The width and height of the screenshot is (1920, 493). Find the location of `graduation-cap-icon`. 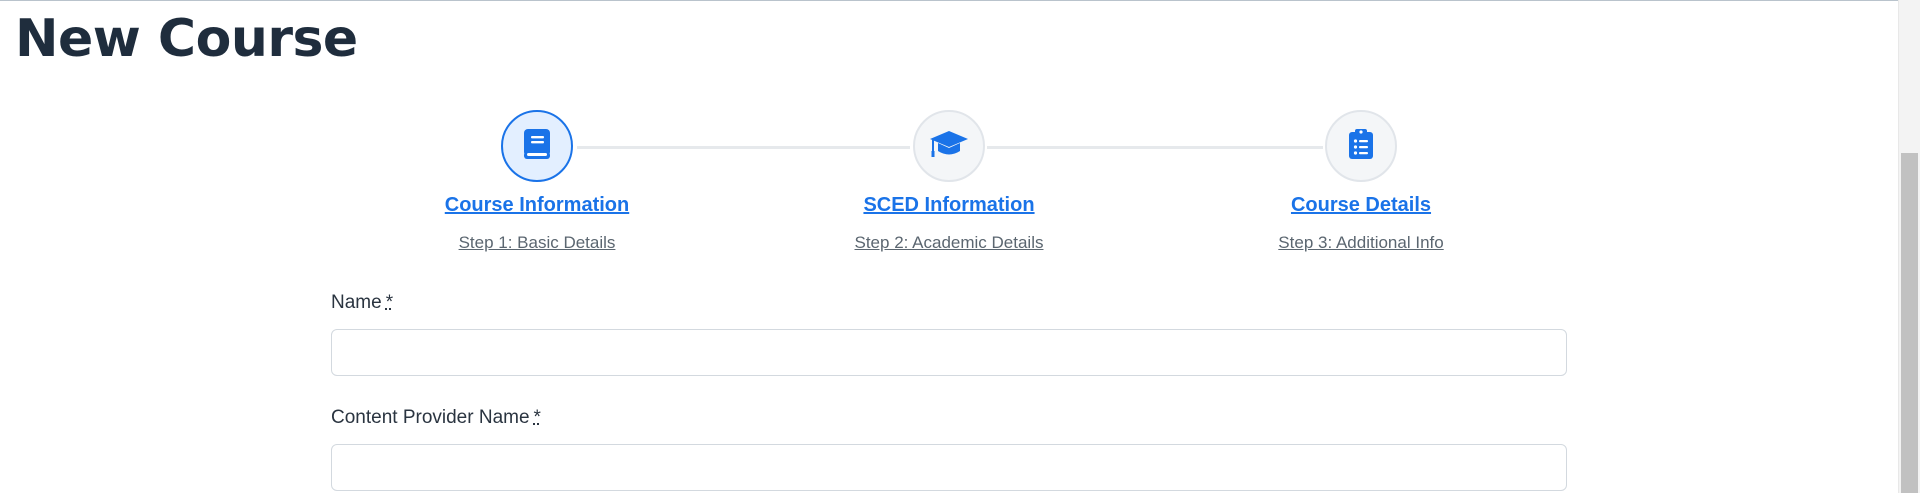

graduation-cap-icon is located at coordinates (949, 146).